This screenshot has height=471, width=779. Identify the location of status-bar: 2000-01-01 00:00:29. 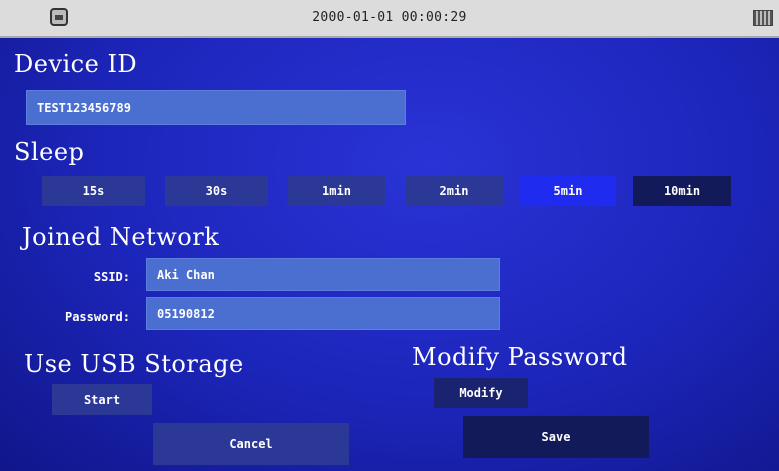
(389, 19).